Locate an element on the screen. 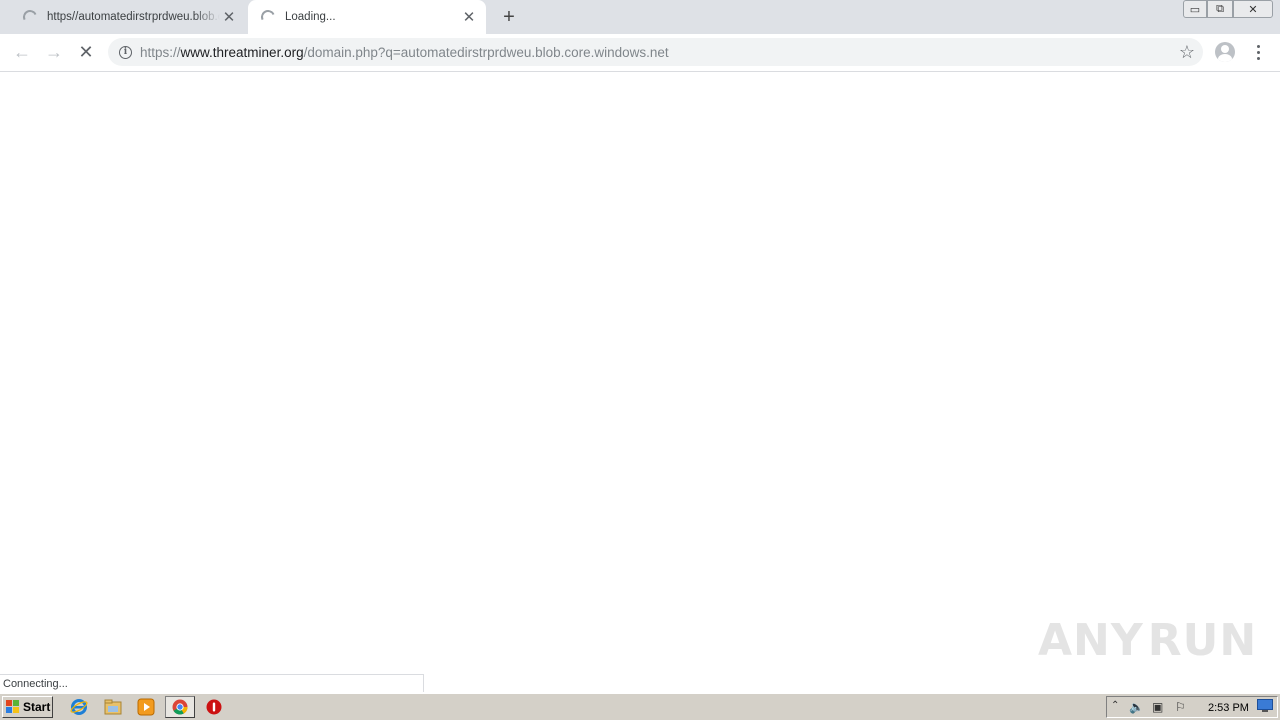 The width and height of the screenshot is (1280, 720). minimize-button: ▭ is located at coordinates (1195, 9).